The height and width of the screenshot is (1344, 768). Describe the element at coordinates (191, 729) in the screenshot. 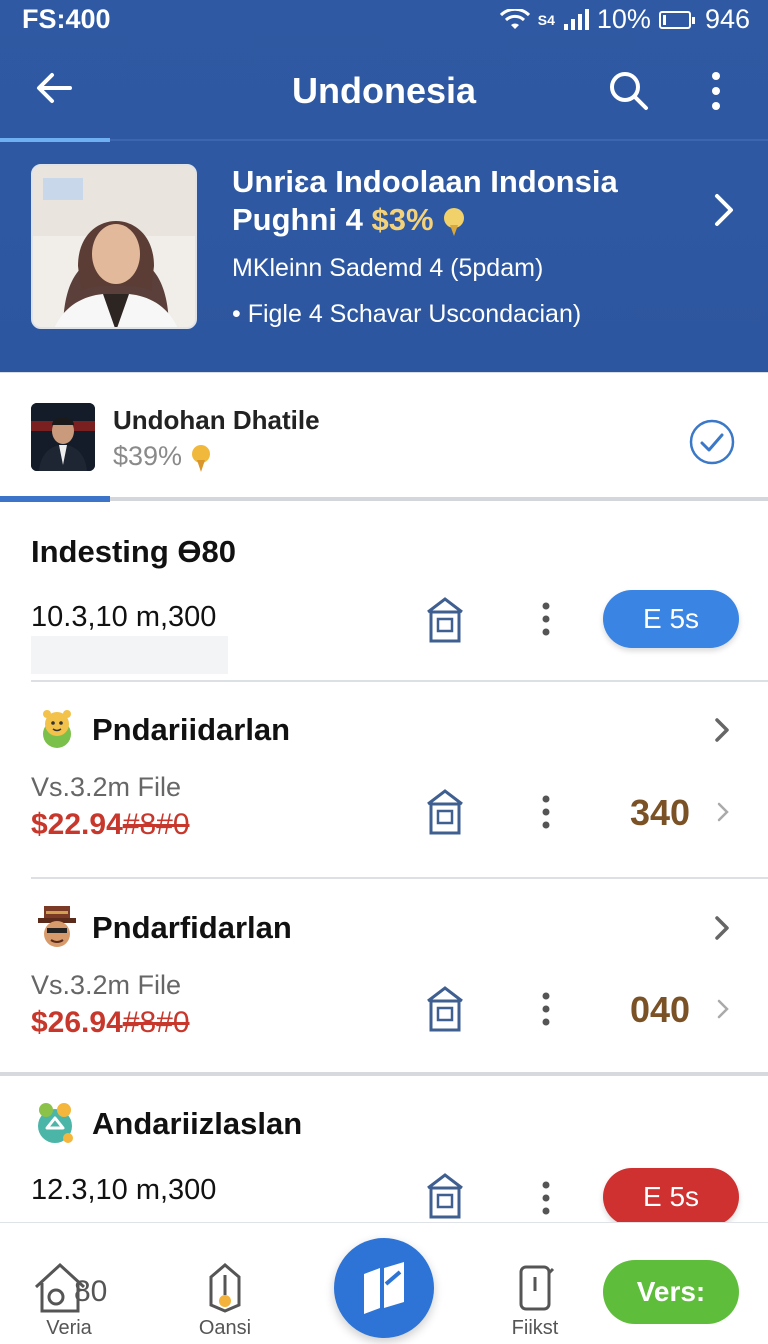

I see `item-title: Pndariidarlan` at that location.